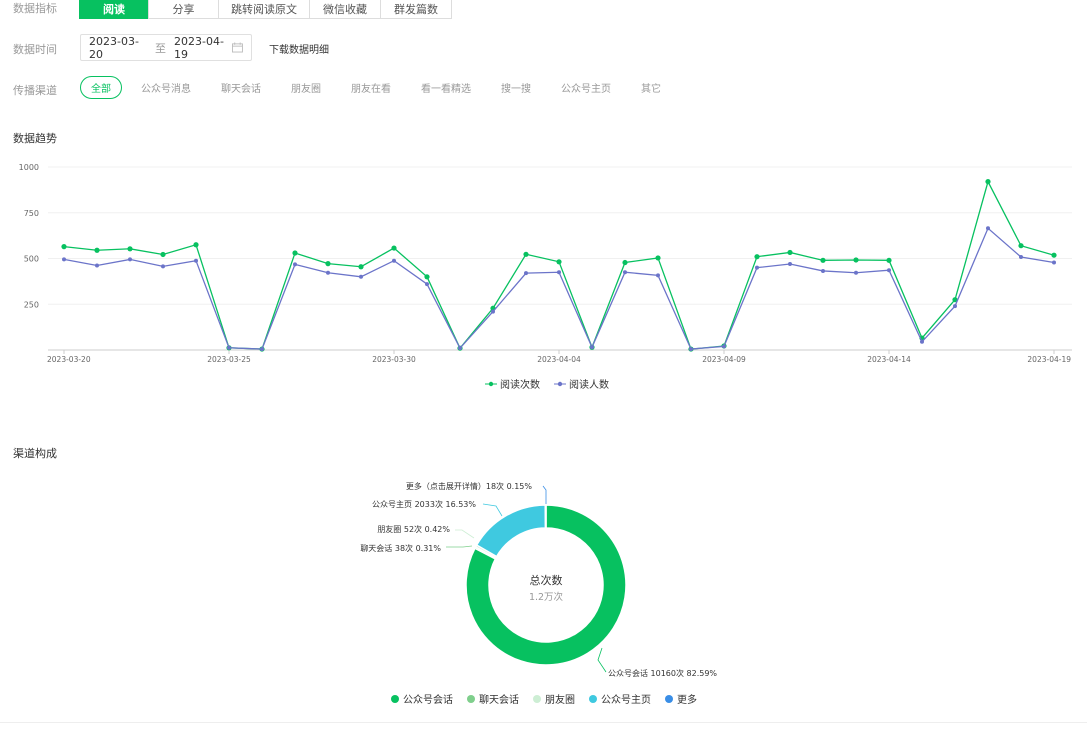  I want to click on slice-label: 更多（点击展开详情）18次 0.15%, so click(469, 486).